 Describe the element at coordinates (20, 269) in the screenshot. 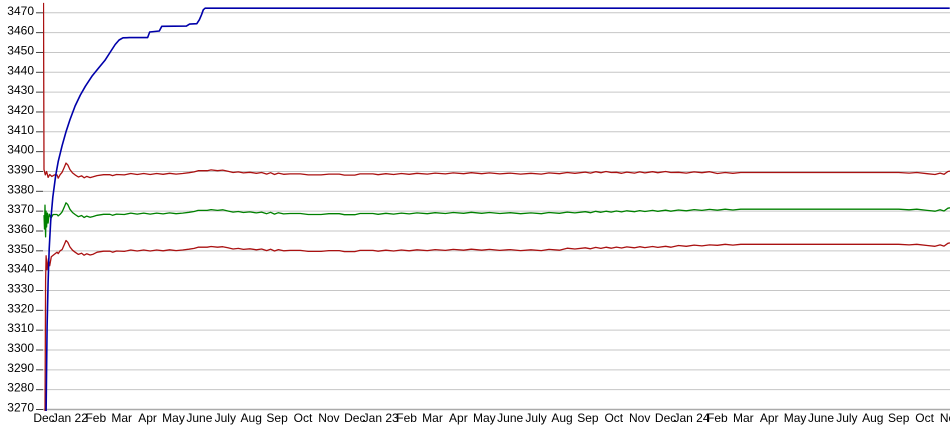

I see `y-tick-label: 3340` at that location.